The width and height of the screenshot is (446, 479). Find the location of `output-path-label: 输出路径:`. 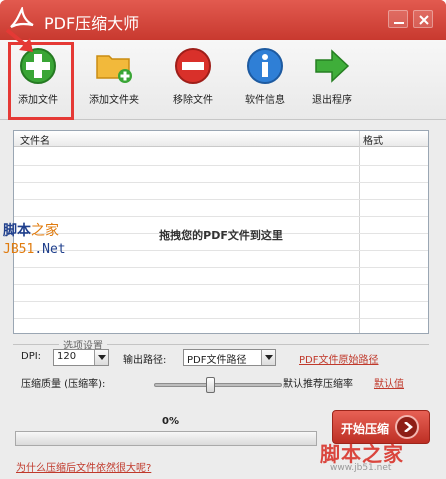

output-path-label: 输出路径: is located at coordinates (145, 360).